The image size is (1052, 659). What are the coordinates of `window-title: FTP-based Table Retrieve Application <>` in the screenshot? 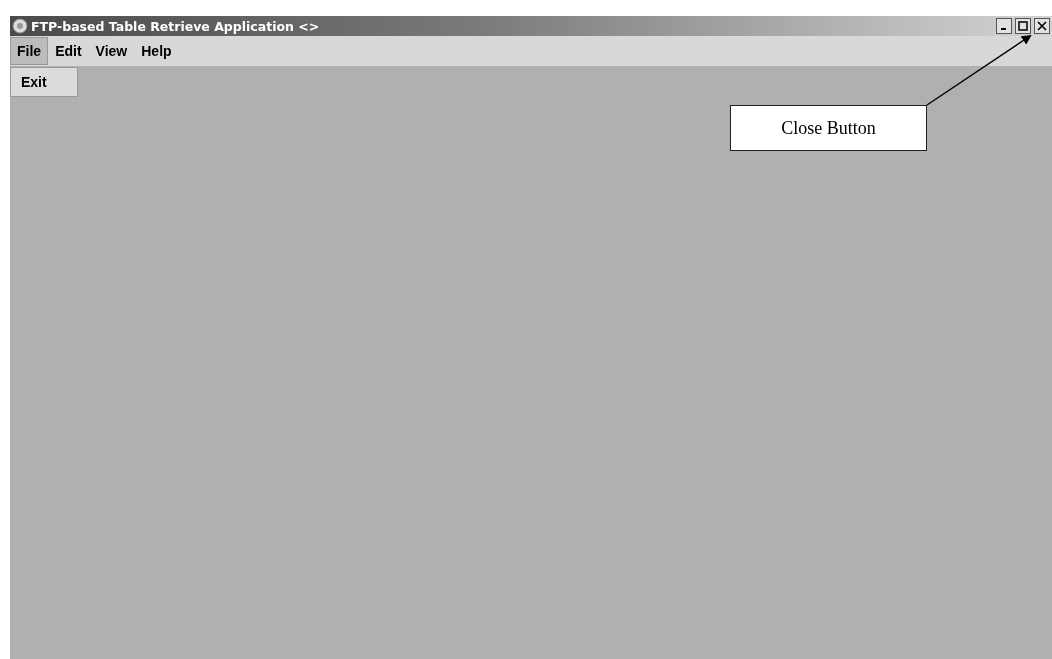 It's located at (176, 26).